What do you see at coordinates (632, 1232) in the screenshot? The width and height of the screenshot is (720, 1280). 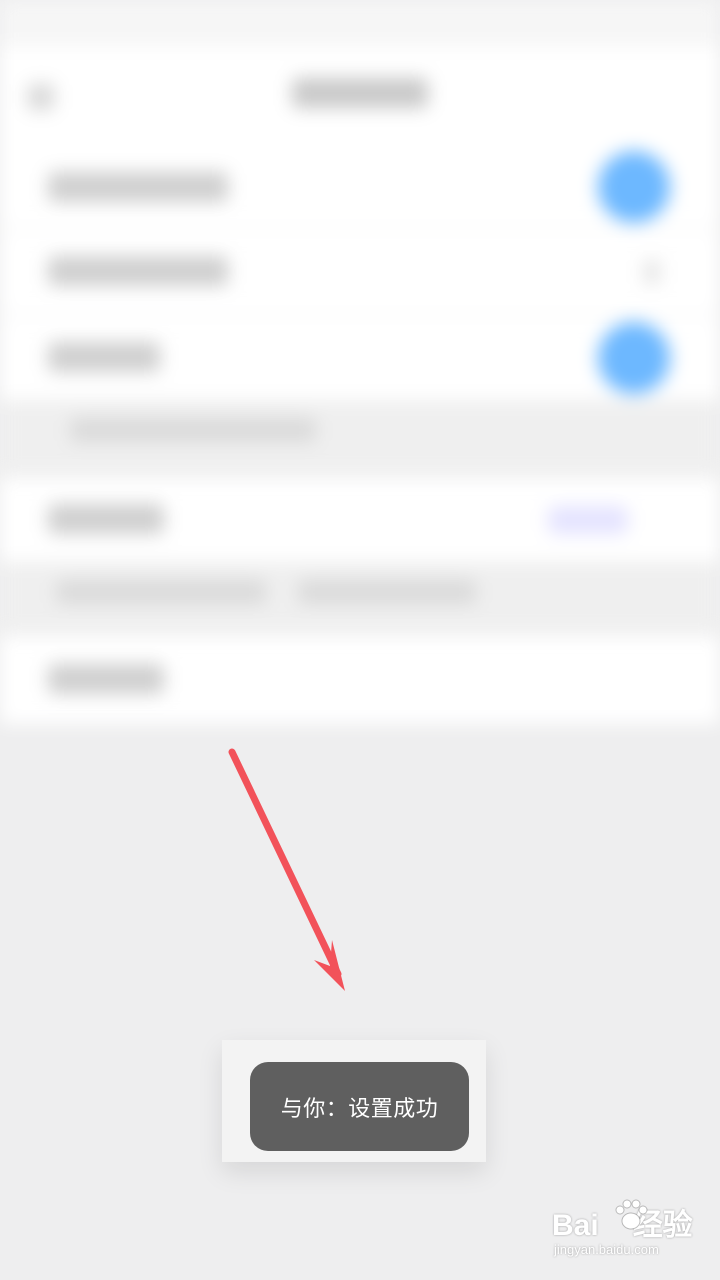 I see `baidu-jingyan-watermark: Bai 经验 jingyan.baidu.com` at bounding box center [632, 1232].